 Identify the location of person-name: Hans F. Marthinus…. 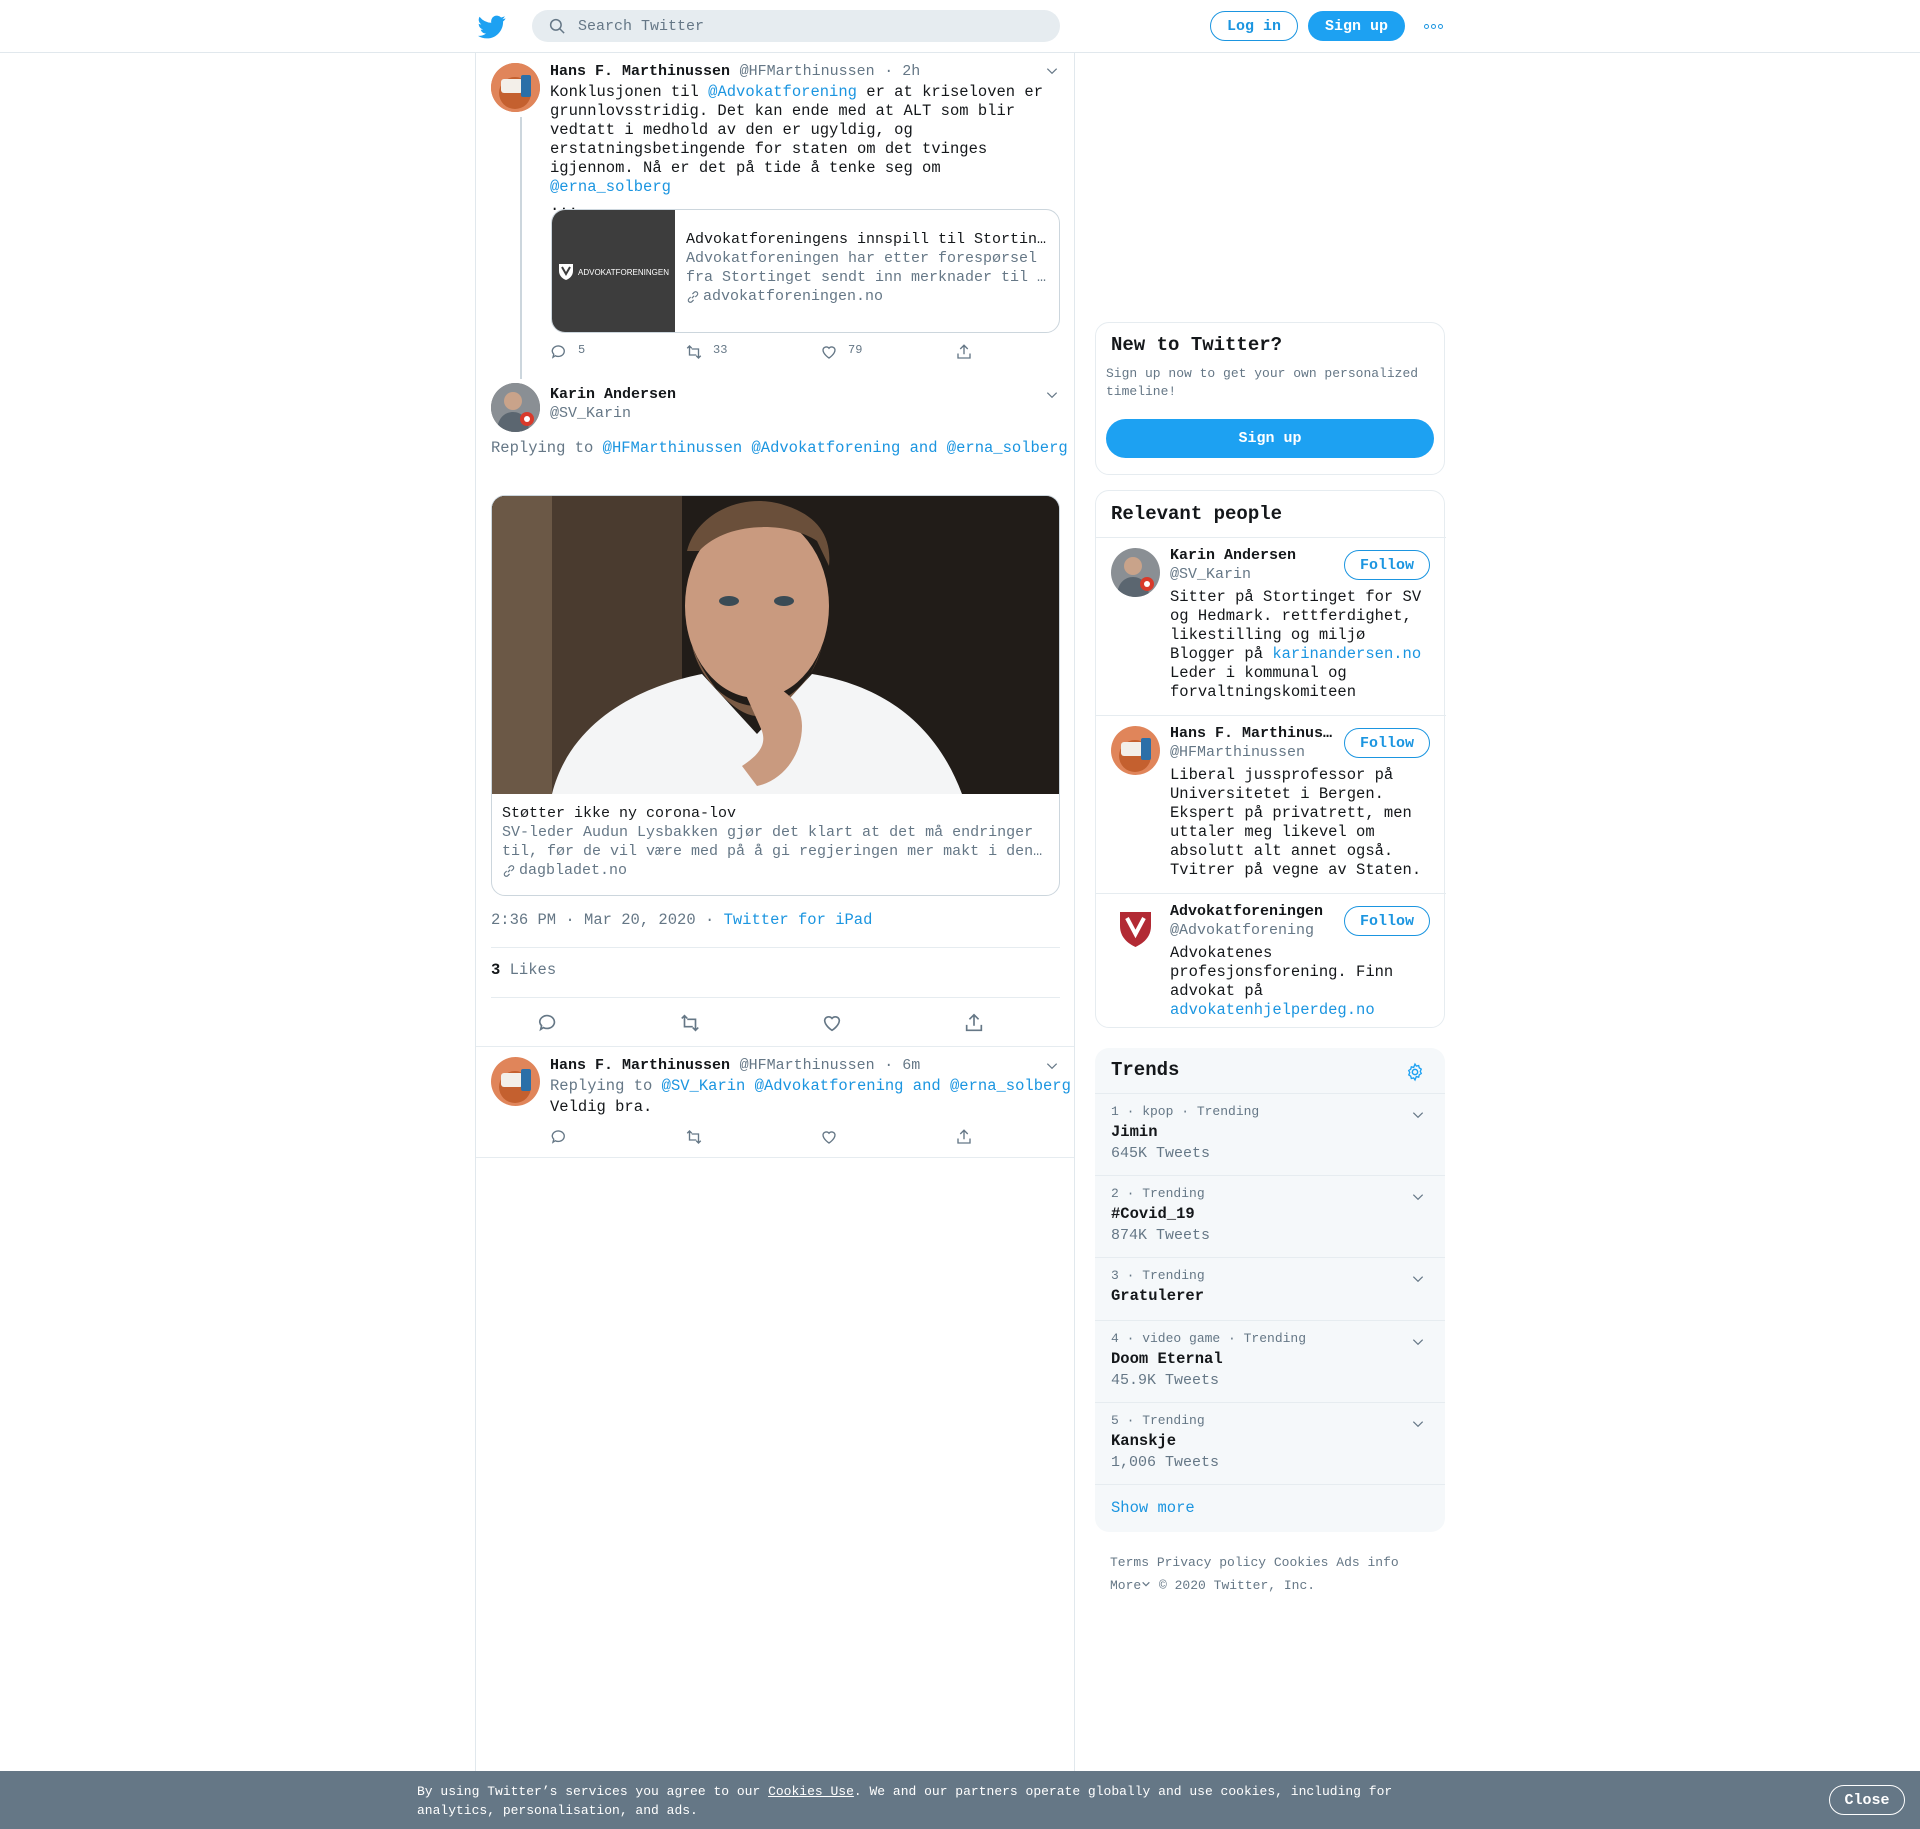
(1252, 733).